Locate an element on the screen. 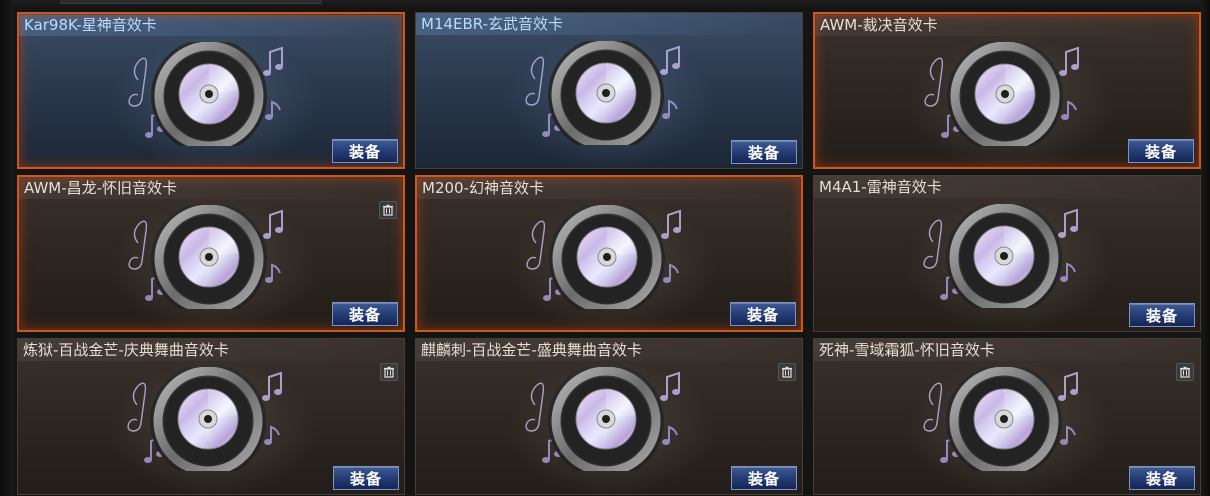 This screenshot has width=1210, height=496. card-title: Kar98K-星神音效卡 is located at coordinates (90, 25).